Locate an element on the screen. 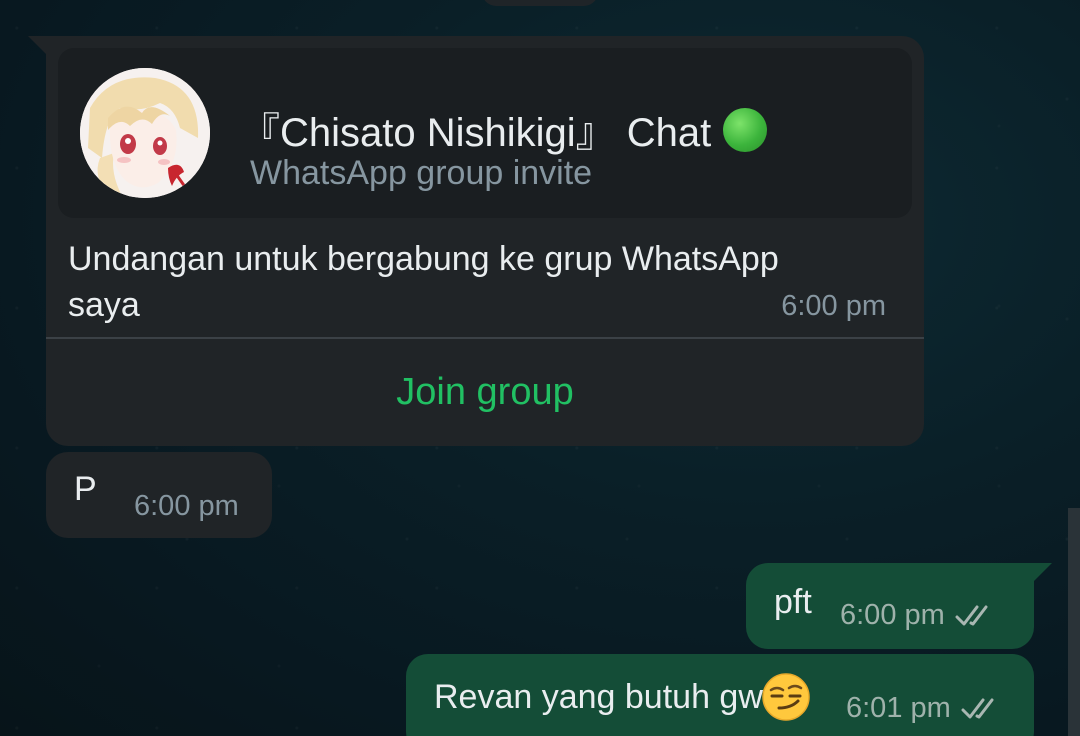 The width and height of the screenshot is (1080, 736). group-avatar is located at coordinates (145, 133).